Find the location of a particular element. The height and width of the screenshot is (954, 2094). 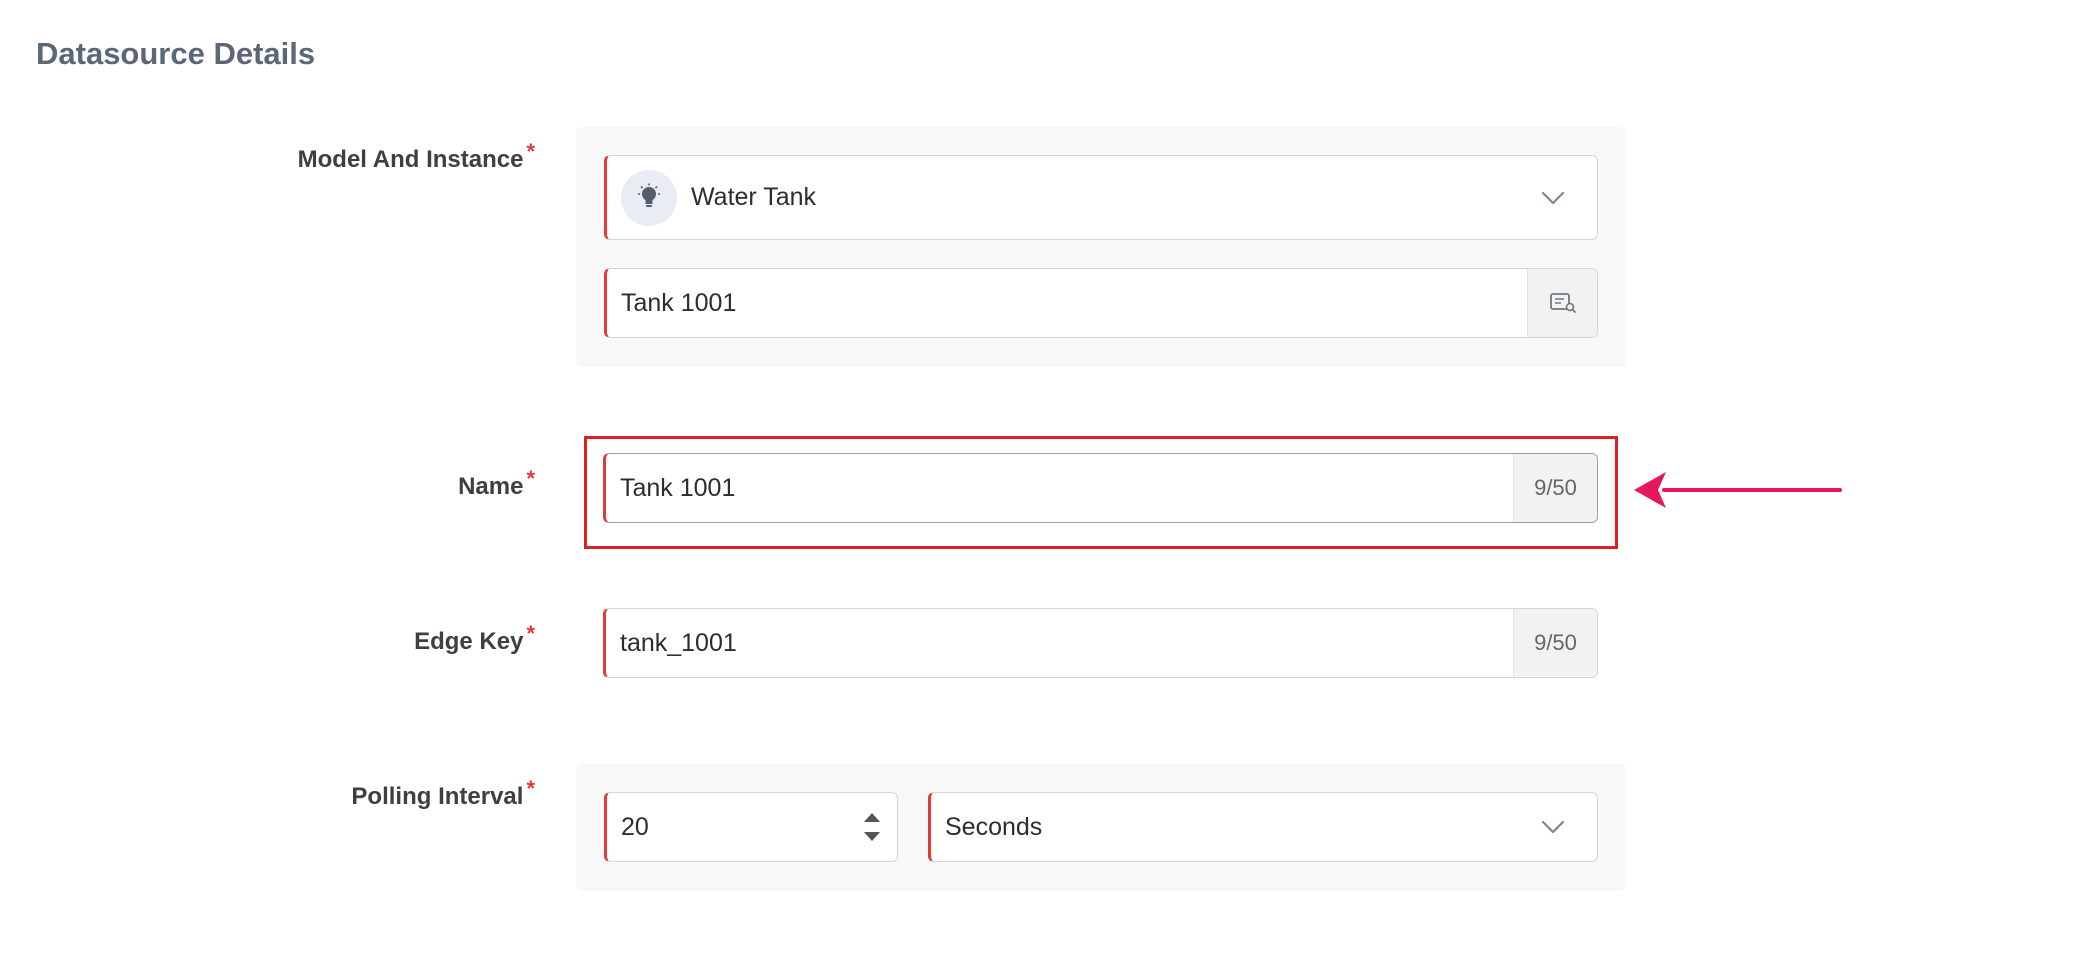

polling-interval-unit-select: Seconds is located at coordinates (1263, 827).